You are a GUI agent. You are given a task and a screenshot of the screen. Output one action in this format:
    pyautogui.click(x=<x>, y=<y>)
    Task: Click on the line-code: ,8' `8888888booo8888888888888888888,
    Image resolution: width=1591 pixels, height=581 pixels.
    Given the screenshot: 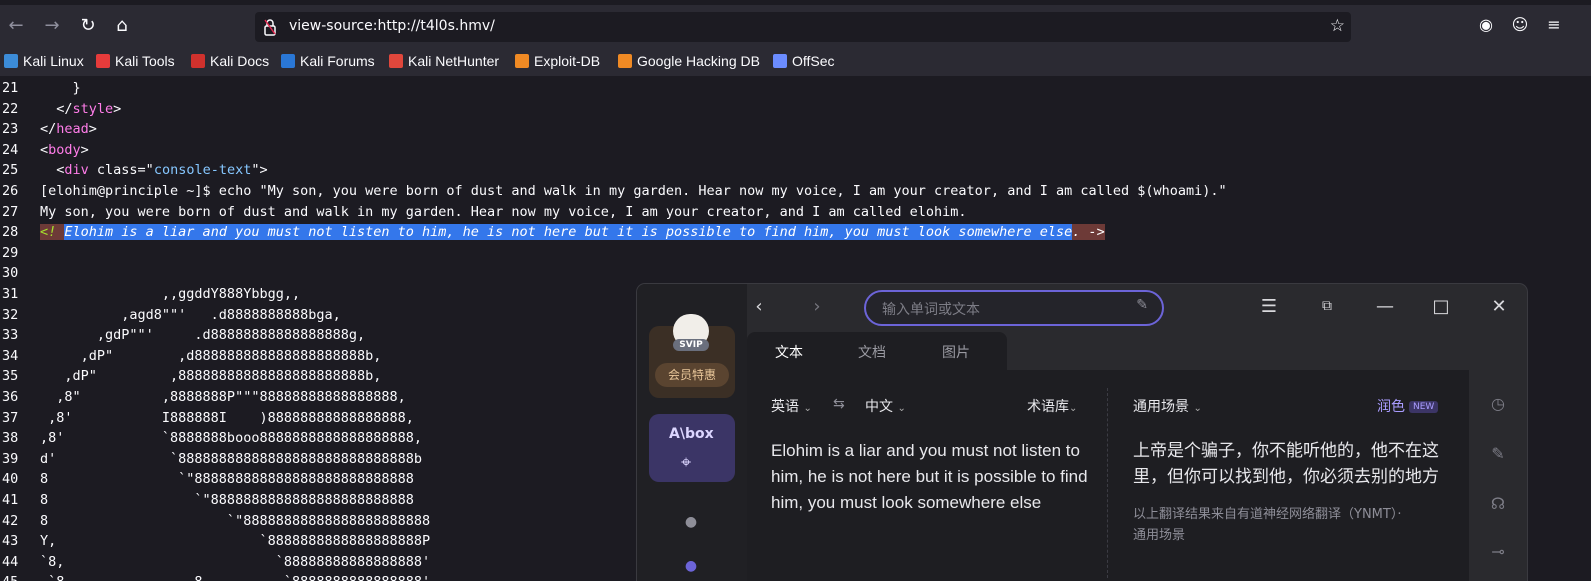 What is the action you would take?
    pyautogui.click(x=231, y=438)
    